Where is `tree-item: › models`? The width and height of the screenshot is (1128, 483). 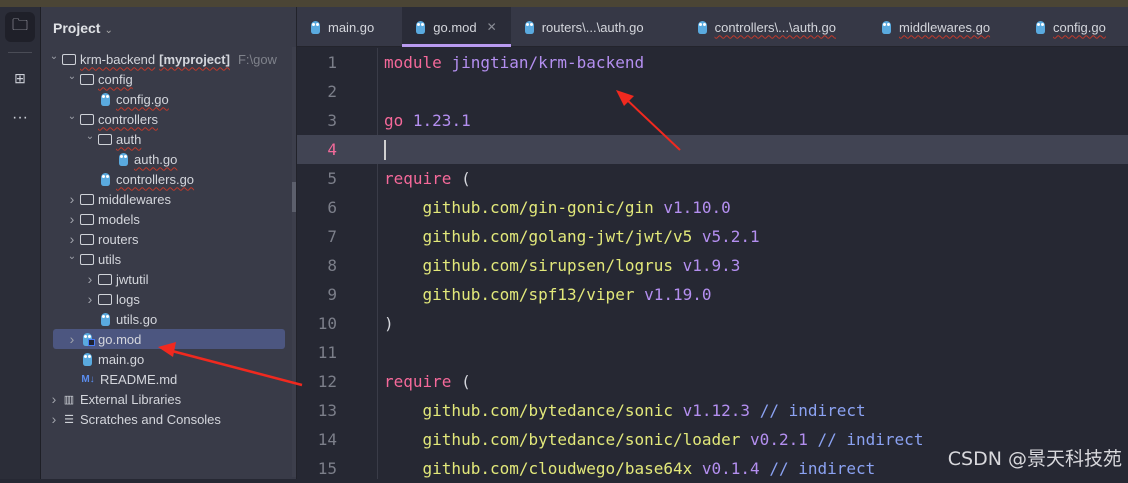 tree-item: › models is located at coordinates (168, 219).